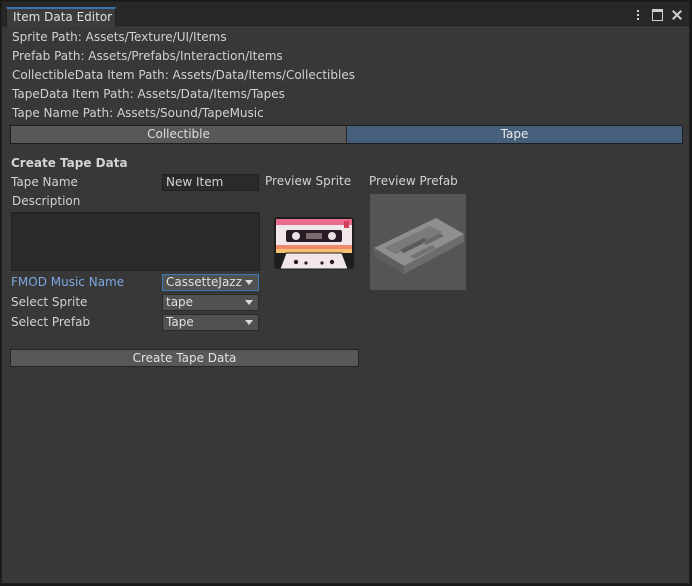 The image size is (692, 586). What do you see at coordinates (61, 17) in the screenshot?
I see `tab-item-data-editor: Item Data Editor` at bounding box center [61, 17].